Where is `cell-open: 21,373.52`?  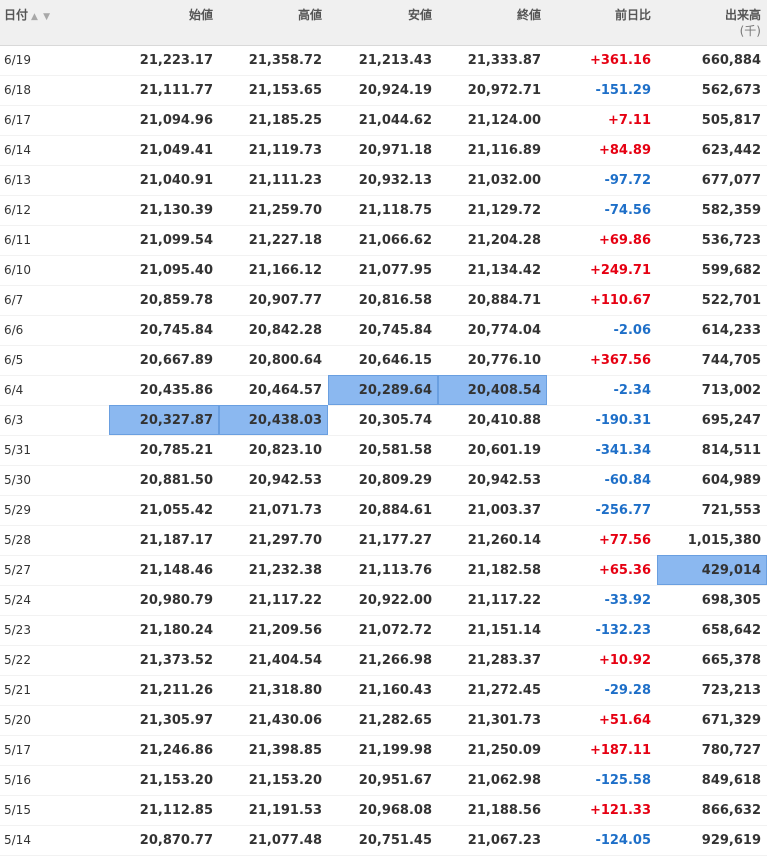
cell-open: 21,373.52 is located at coordinates (176, 660).